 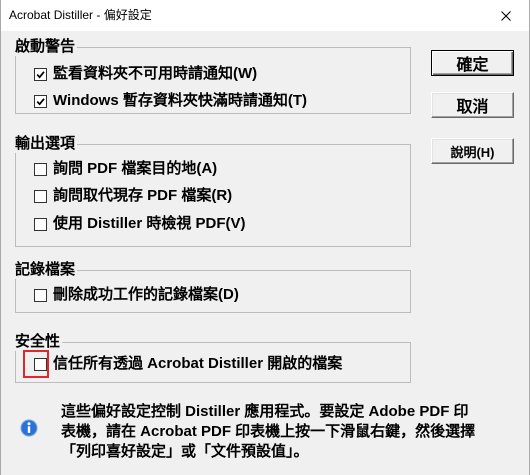 What do you see at coordinates (472, 63) in the screenshot?
I see `ok-button: 確定` at bounding box center [472, 63].